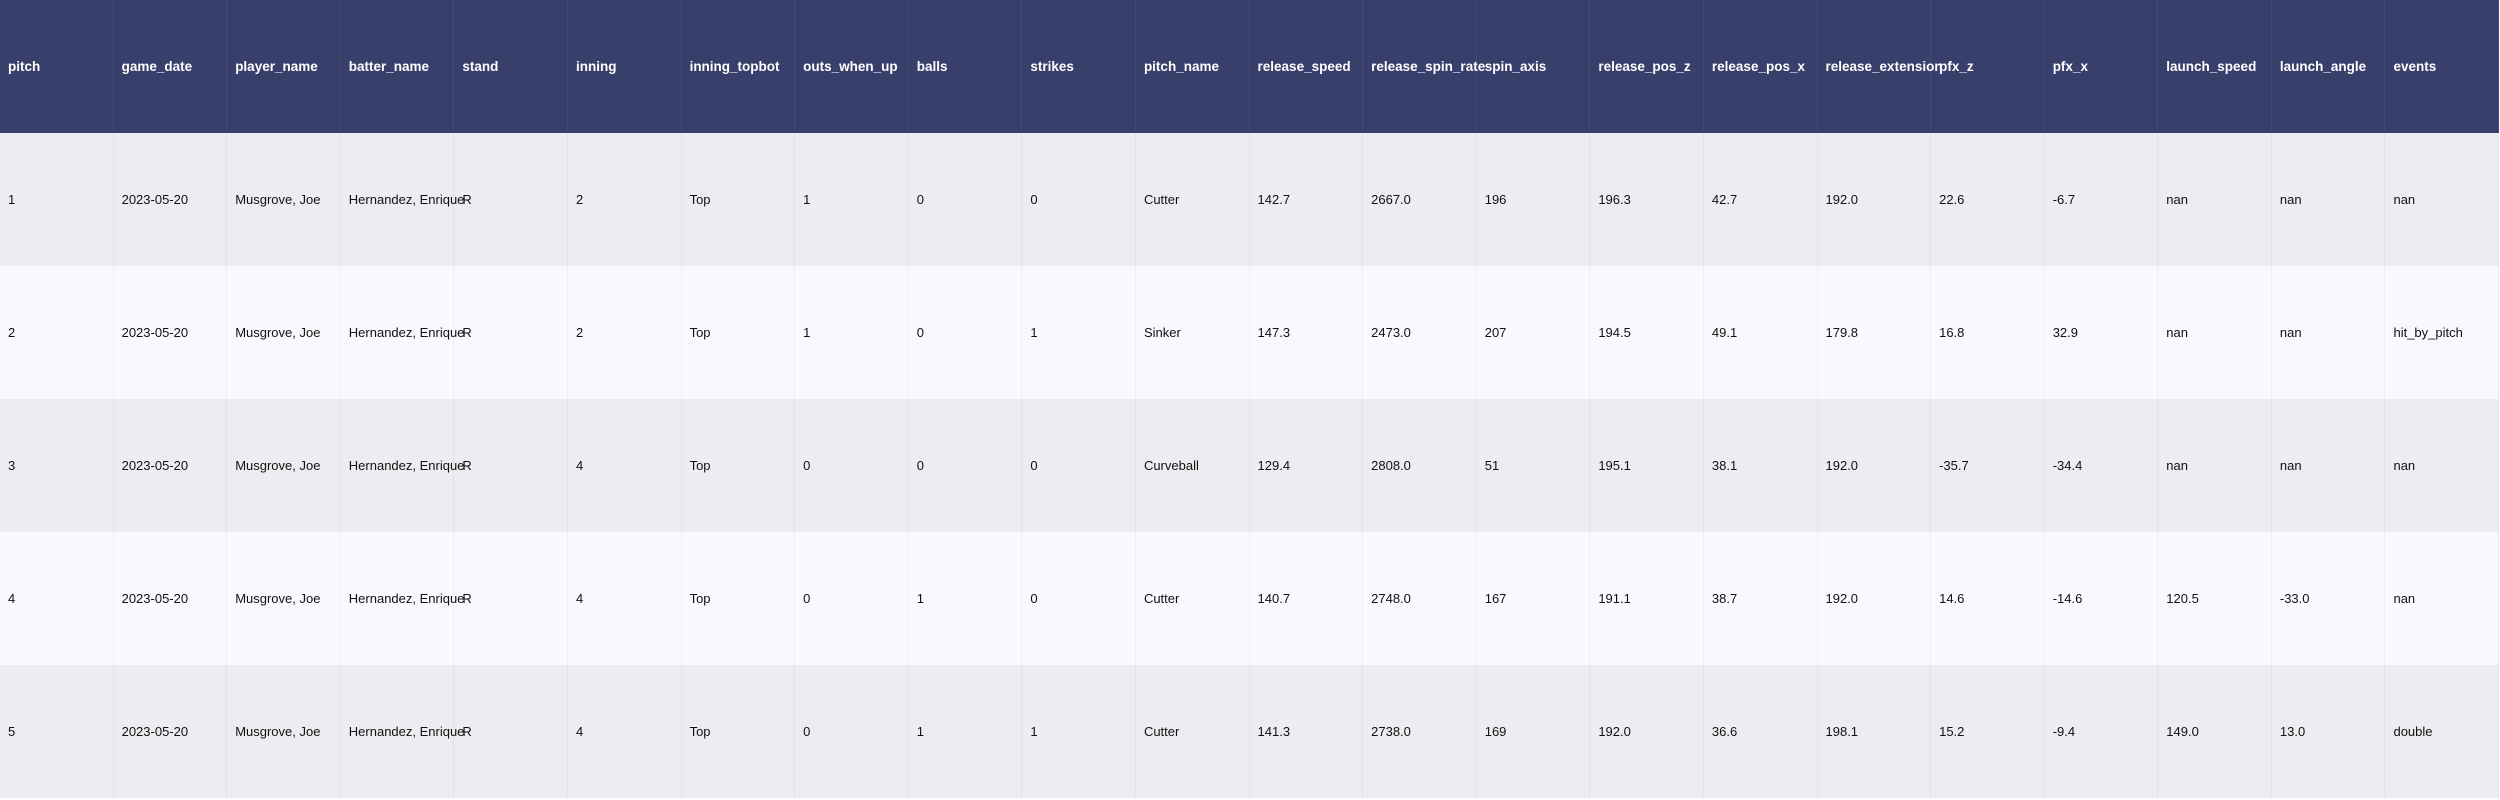 The width and height of the screenshot is (2500, 800). Describe the element at coordinates (276, 66) in the screenshot. I see `column-header-label: player_name` at that location.